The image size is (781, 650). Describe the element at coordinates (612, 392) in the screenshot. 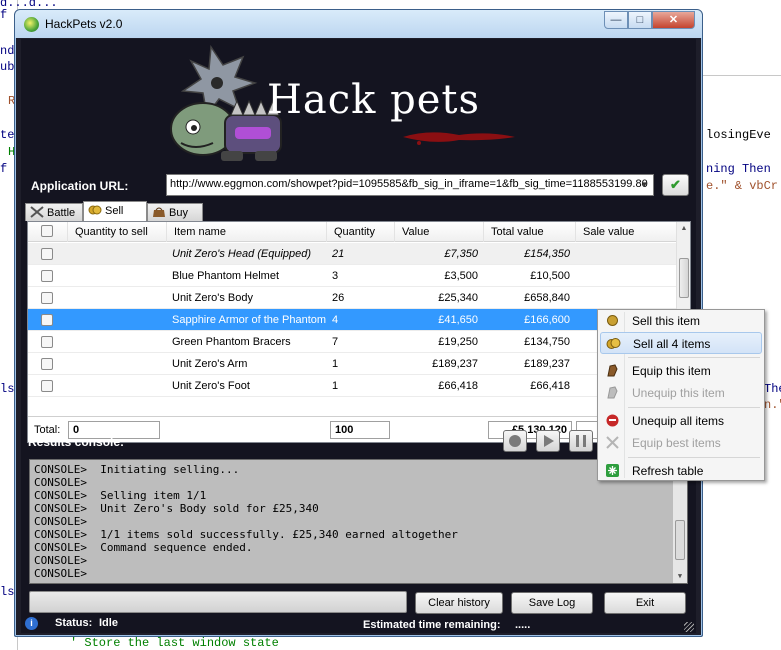

I see `unequip-icon` at that location.